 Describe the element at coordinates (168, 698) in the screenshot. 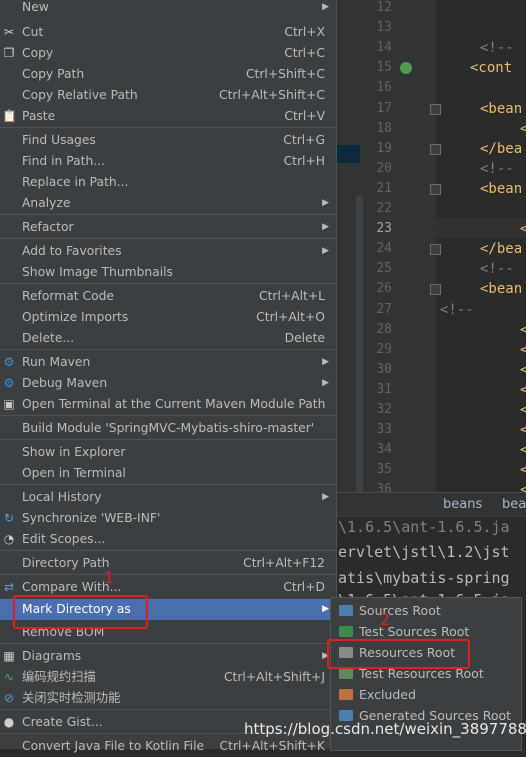

I see `menu-item-item-31: ⊘ 关闭实时检测功能` at that location.